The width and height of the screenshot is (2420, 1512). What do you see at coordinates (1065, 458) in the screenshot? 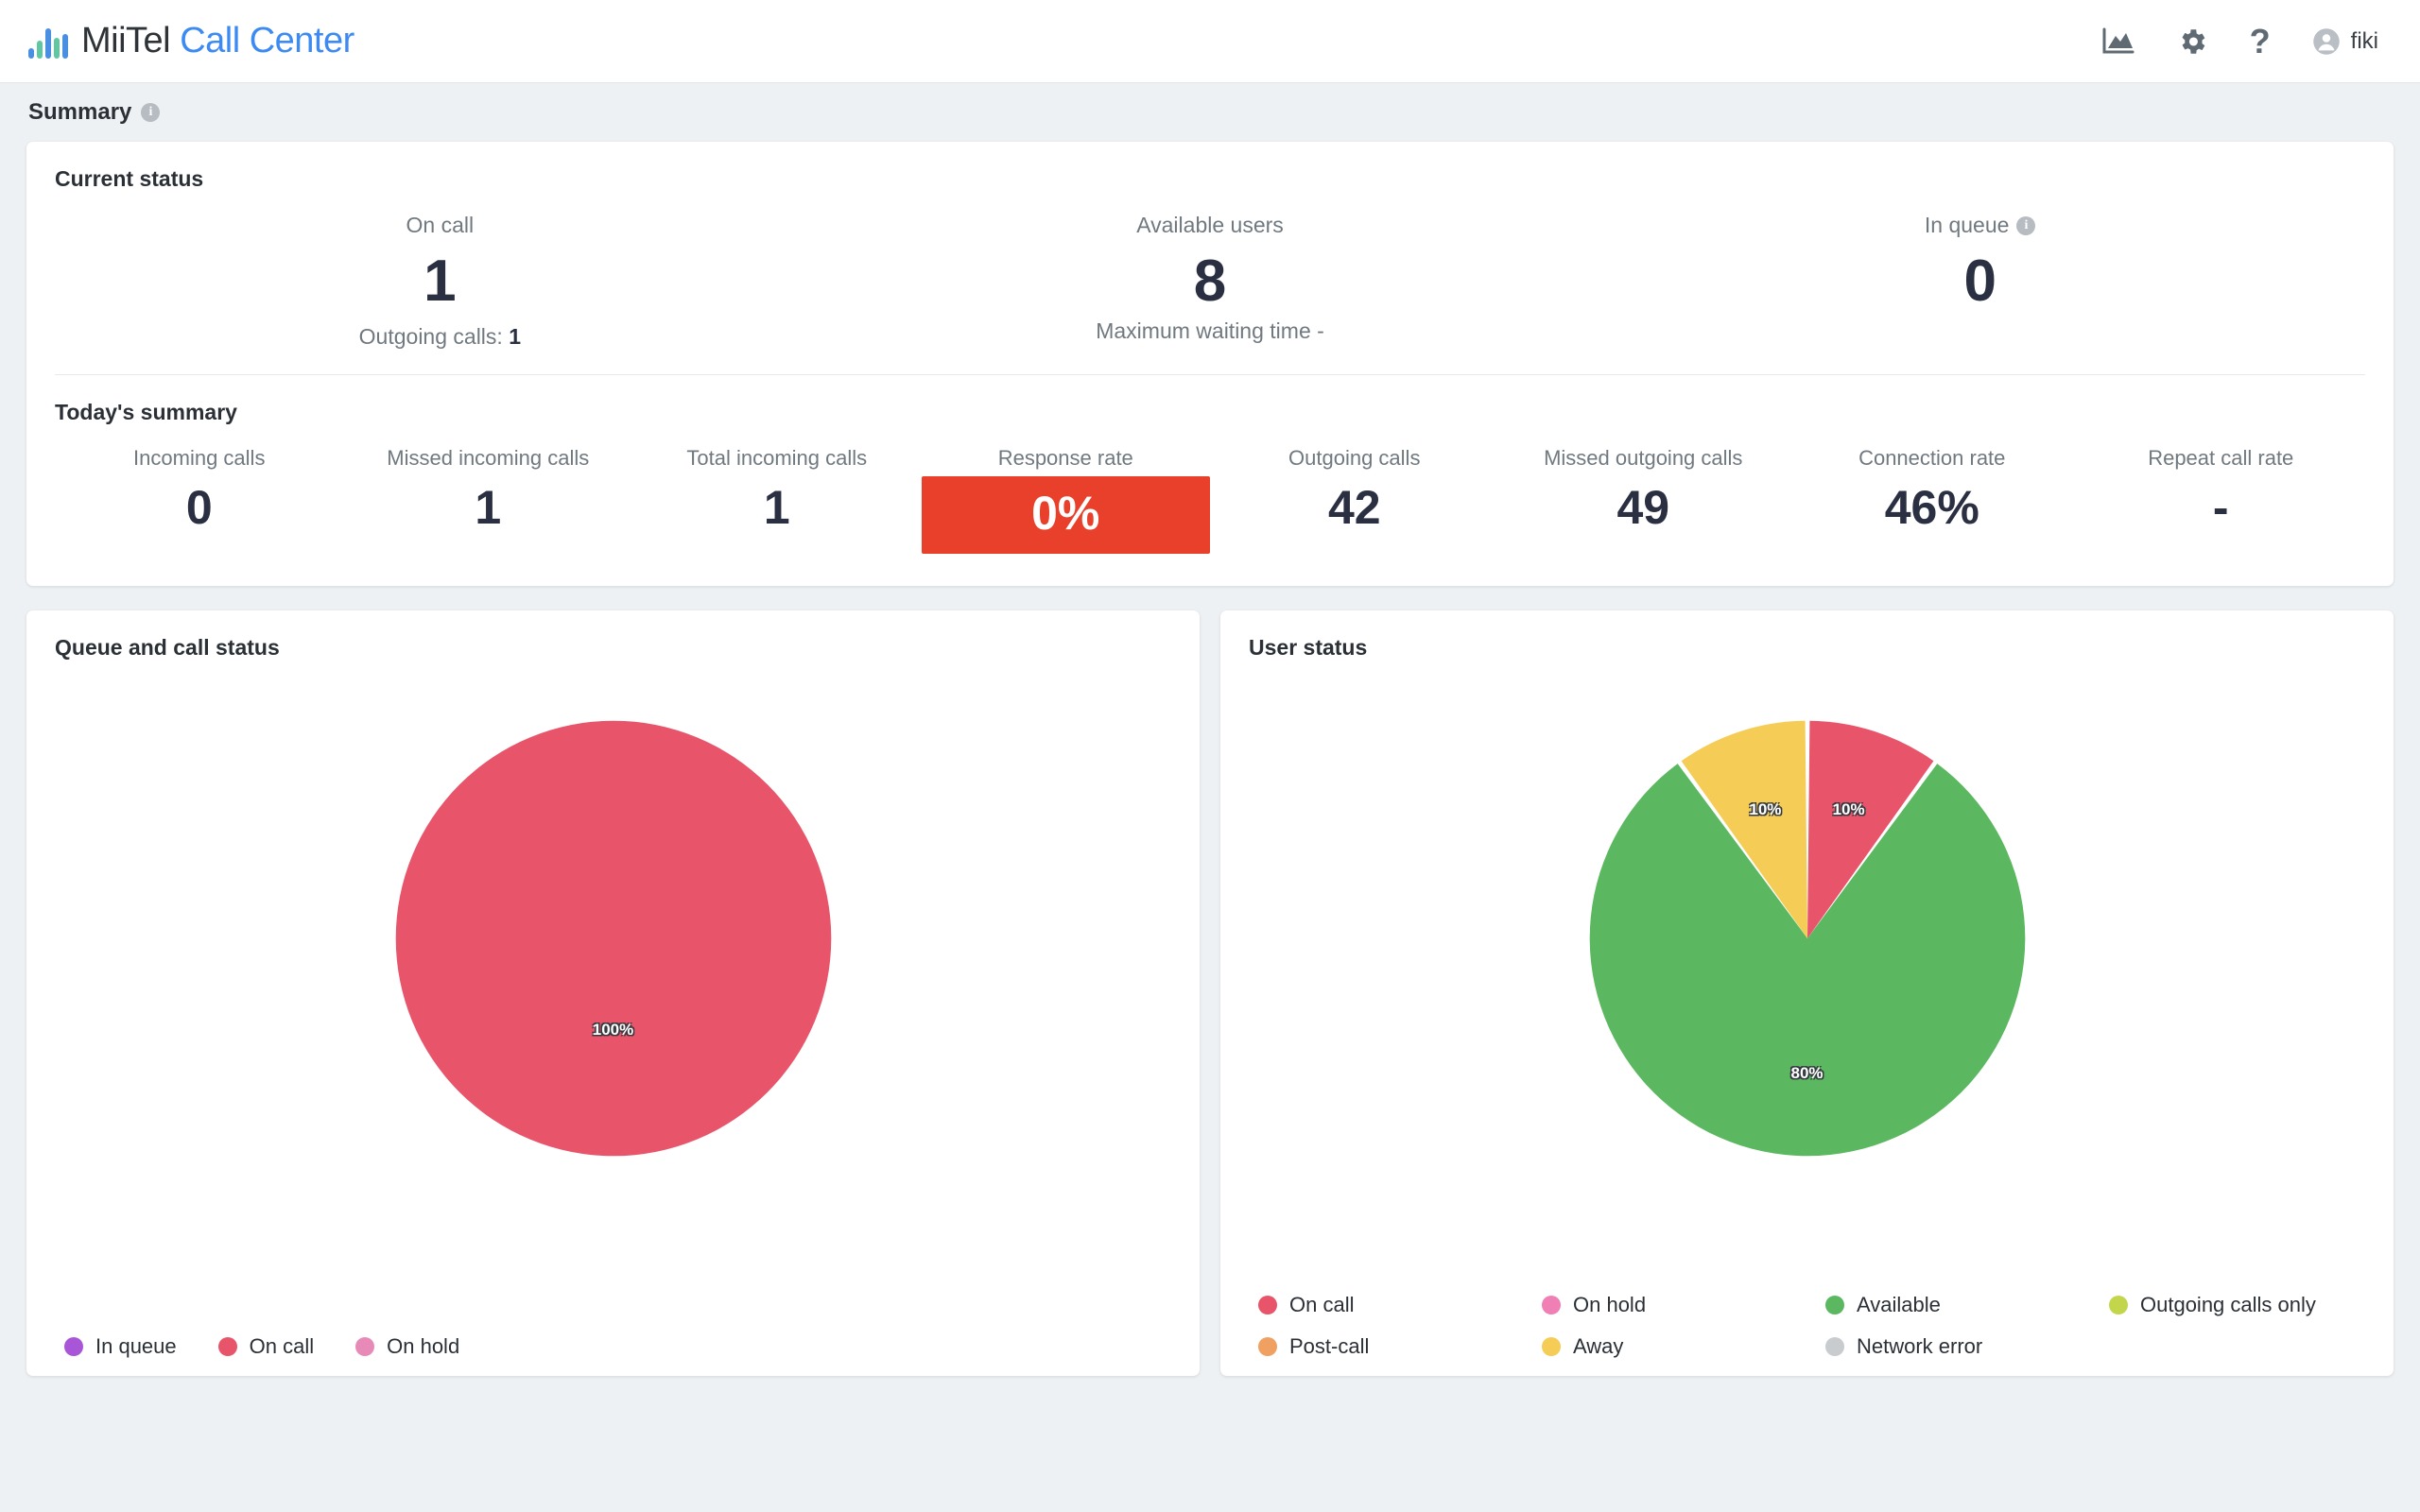
I see `metric-response-rate-label: Response rate` at bounding box center [1065, 458].